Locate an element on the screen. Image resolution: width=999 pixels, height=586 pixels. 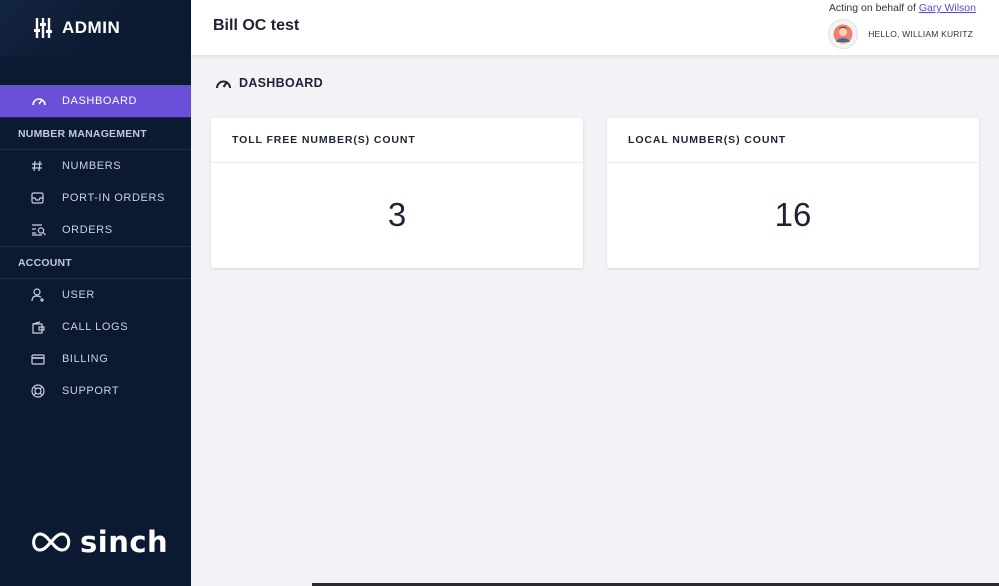
sinch-infinity-icon is located at coordinates (51, 542).